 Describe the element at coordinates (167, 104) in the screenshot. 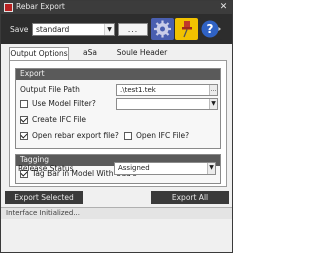

I see `model-filter-select: ▼` at that location.